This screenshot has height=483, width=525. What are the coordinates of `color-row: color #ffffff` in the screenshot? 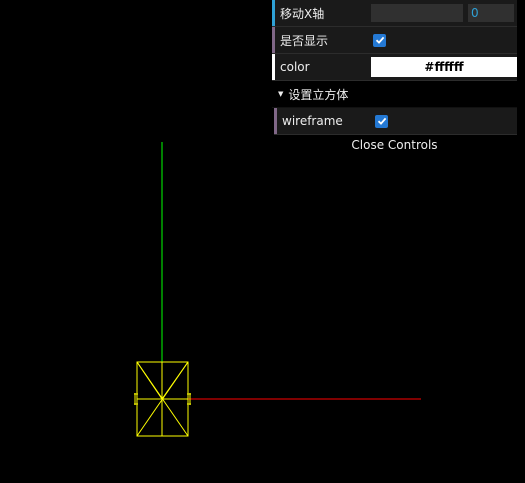 It's located at (394, 67).